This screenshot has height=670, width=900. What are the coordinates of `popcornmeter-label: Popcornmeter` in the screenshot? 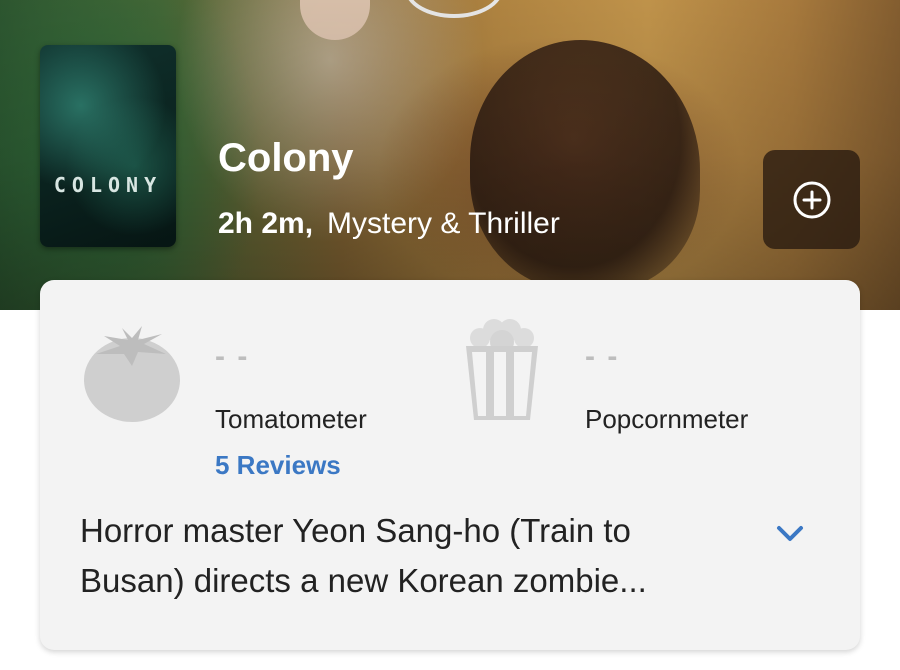 It's located at (667, 419).